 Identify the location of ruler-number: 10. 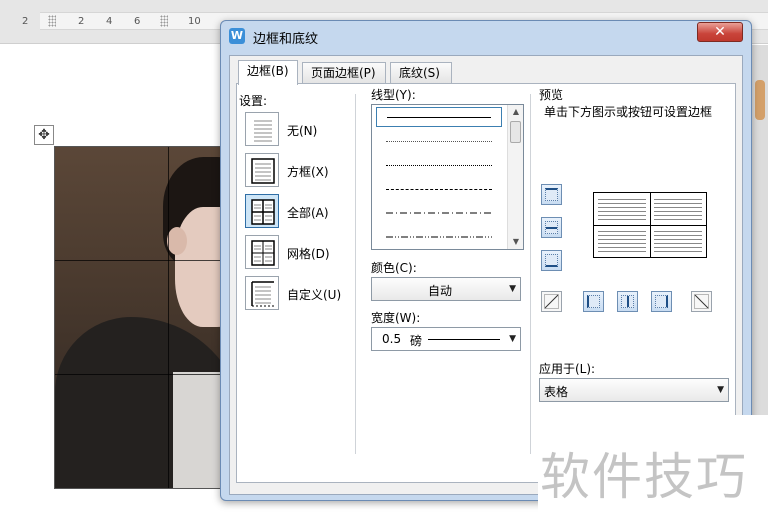
(194, 21).